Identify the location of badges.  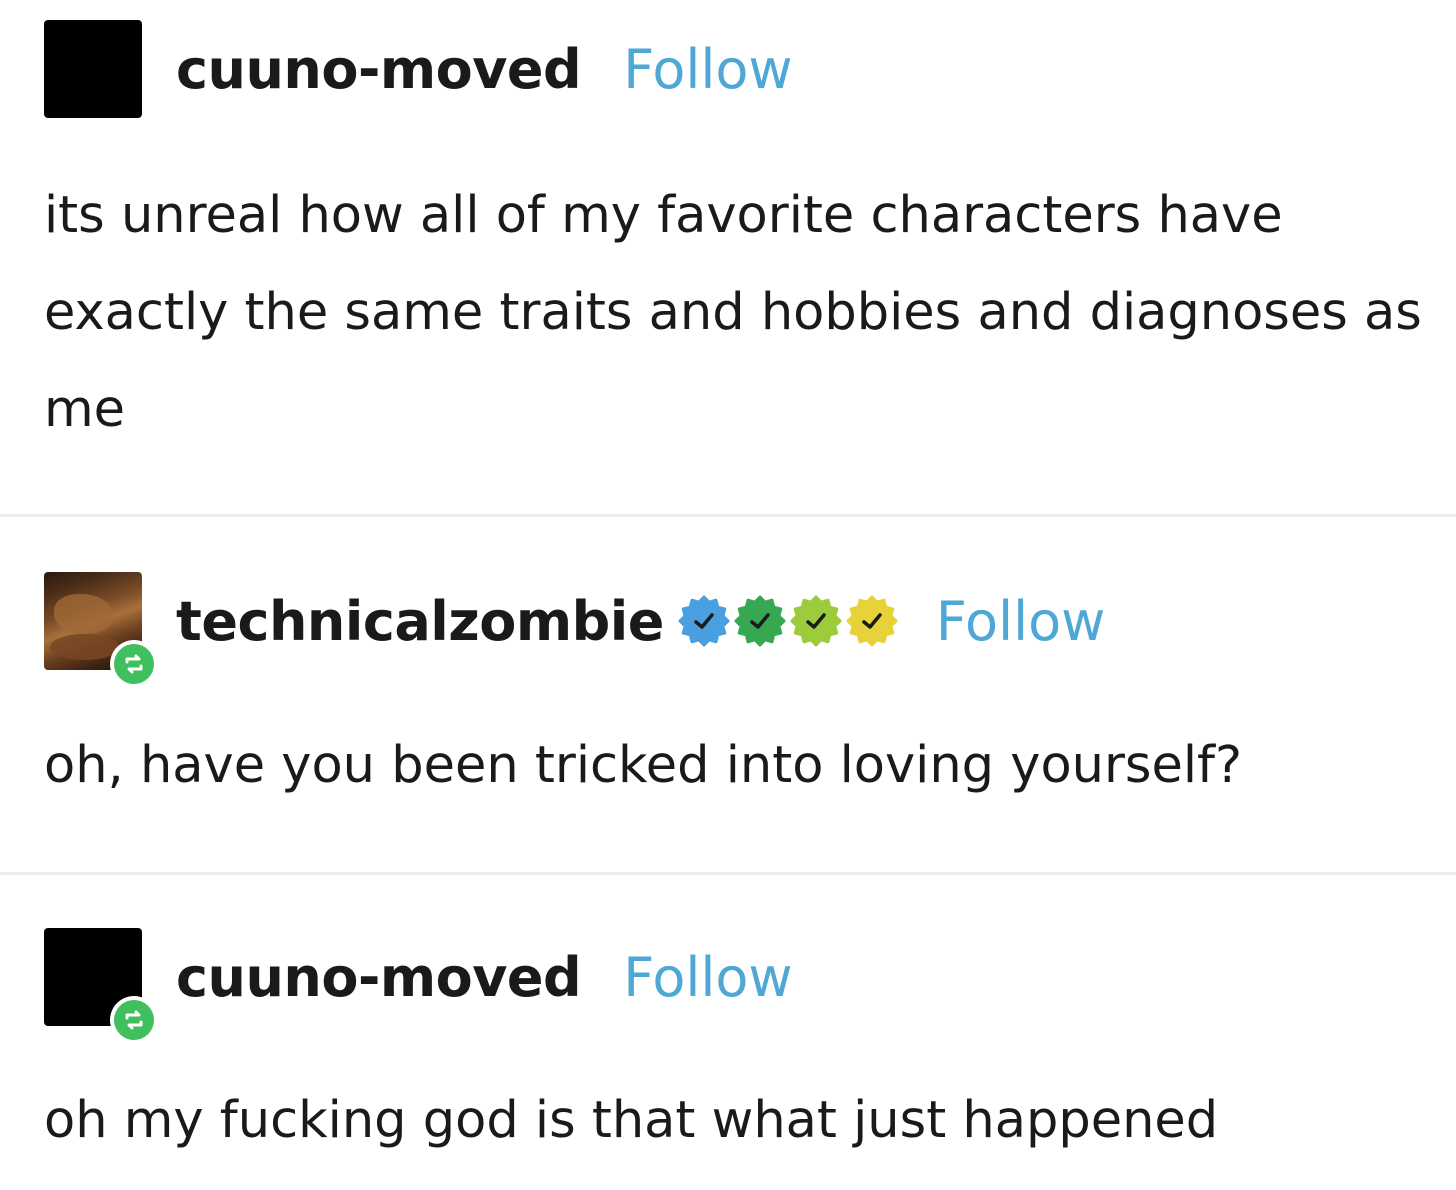
(790, 621).